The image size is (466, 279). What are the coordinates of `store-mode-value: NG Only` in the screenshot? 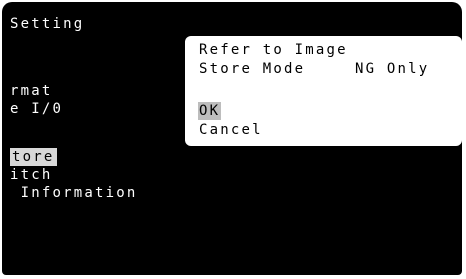 It's located at (392, 69).